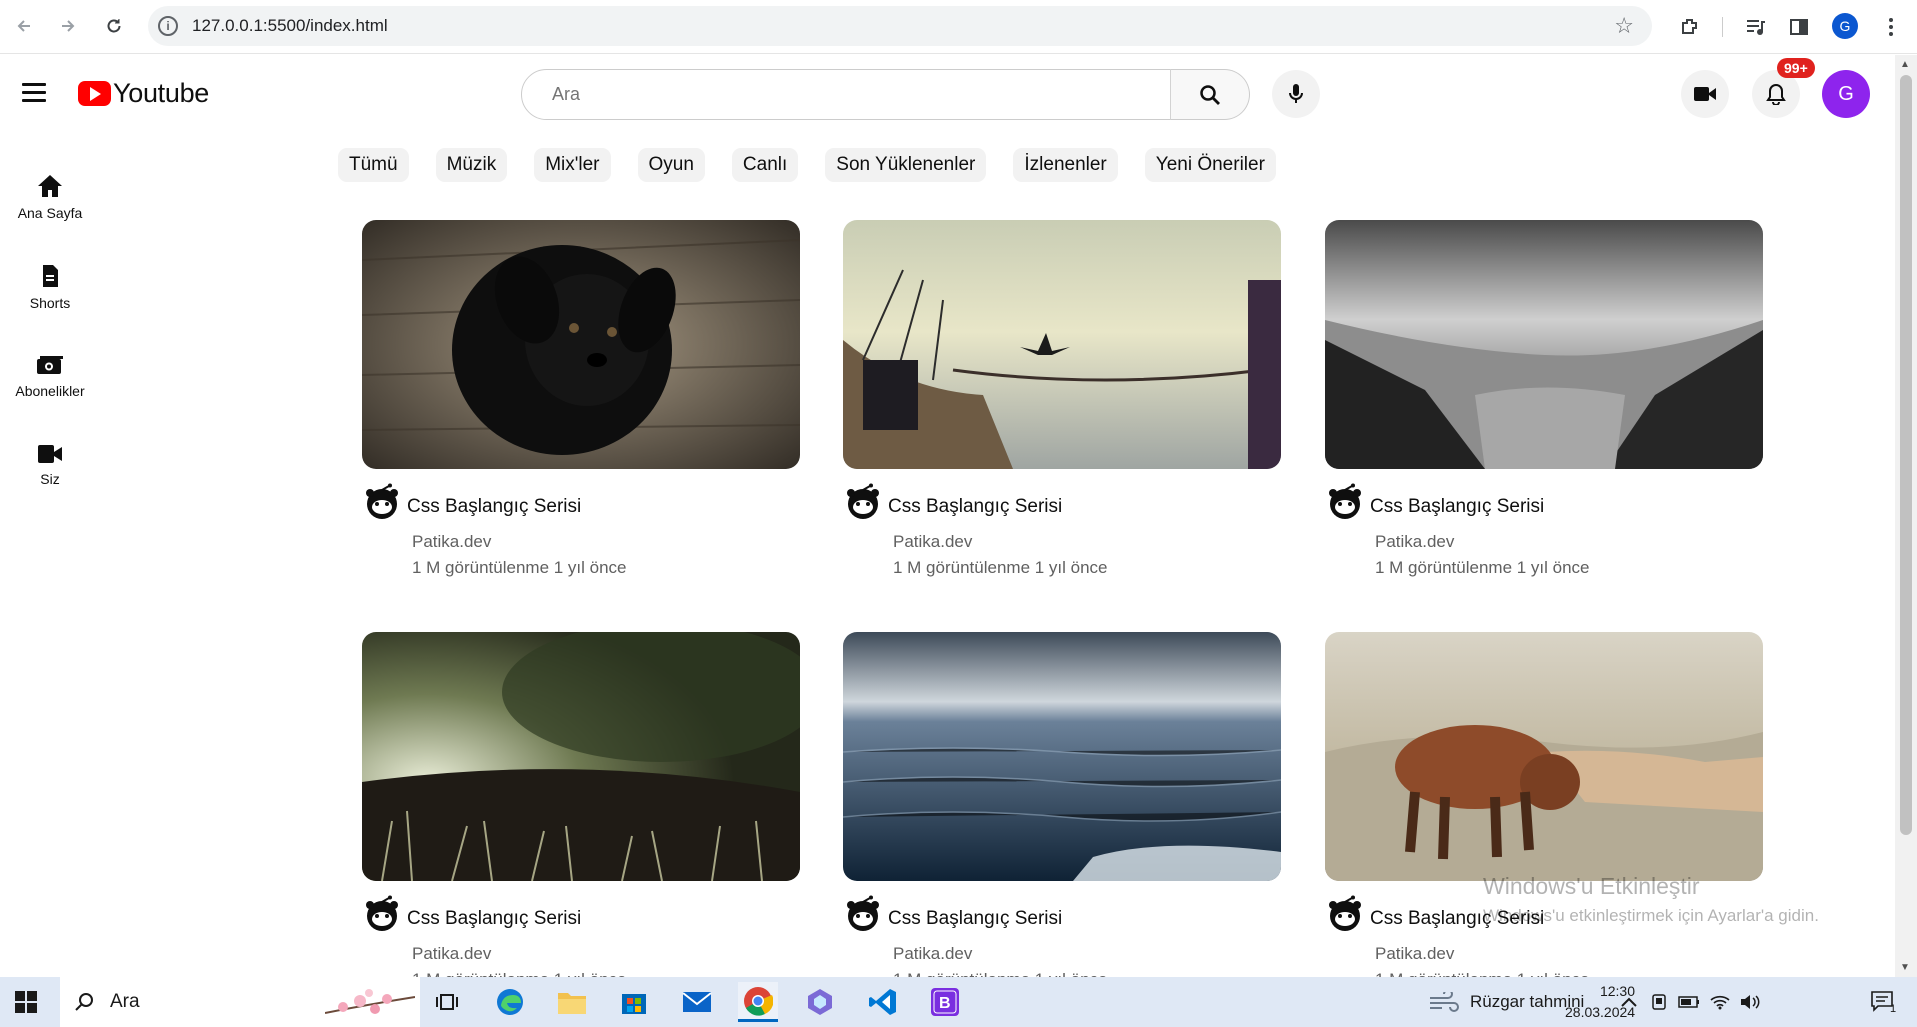 The image size is (1917, 1027). Describe the element at coordinates (1506, 1002) in the screenshot. I see `weather-widget: Rüzgar tahmini` at that location.